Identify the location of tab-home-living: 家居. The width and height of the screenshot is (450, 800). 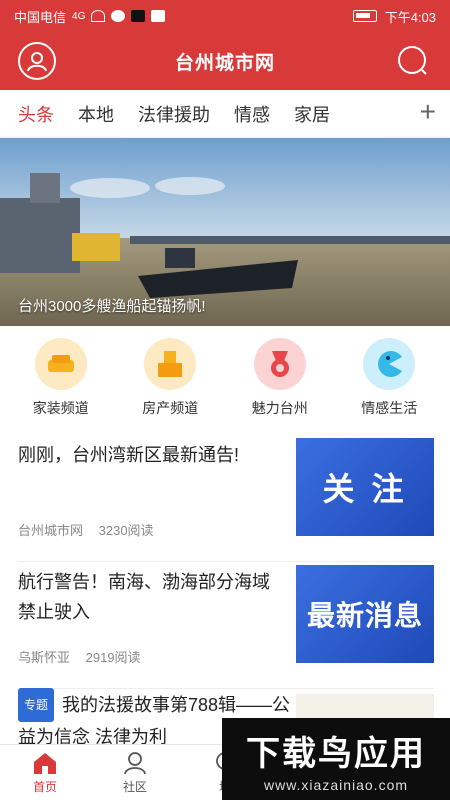
(312, 114).